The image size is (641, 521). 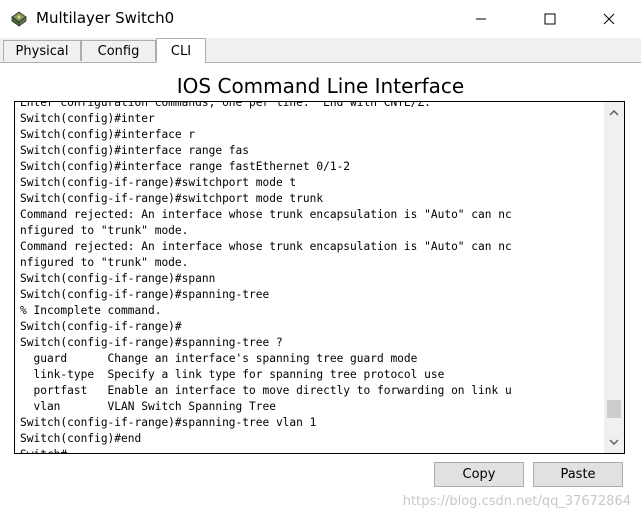 What do you see at coordinates (135, 150) in the screenshot?
I see `terminal-line: Switch(config)#interface range fas` at bounding box center [135, 150].